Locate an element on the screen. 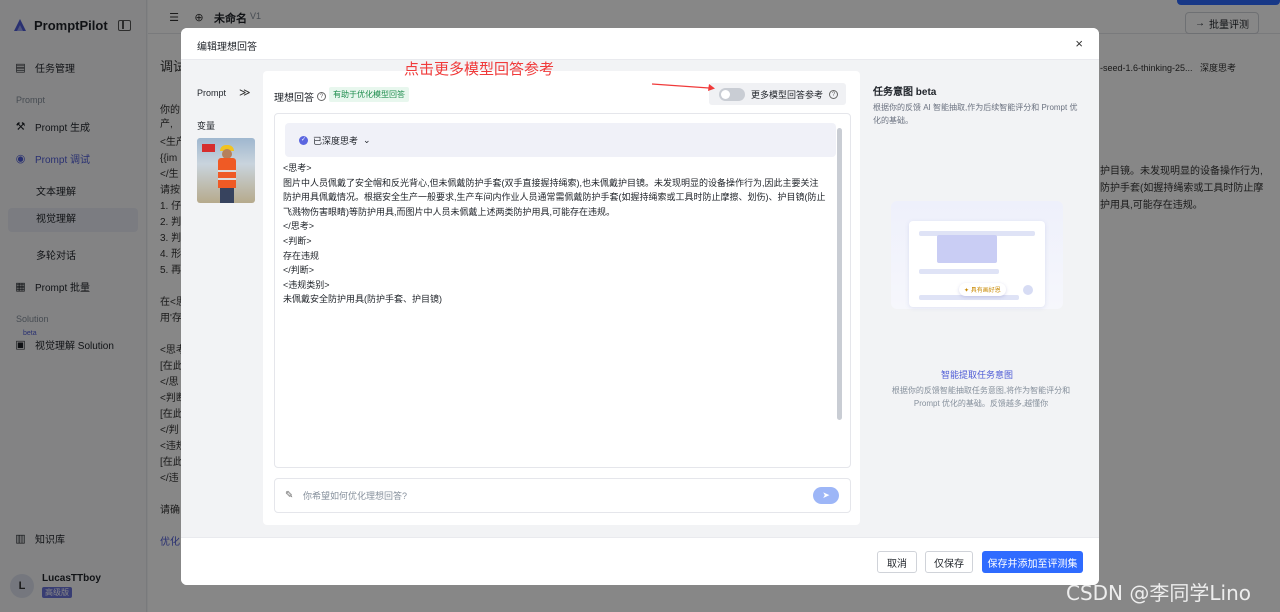  answer-line: <违规类别> is located at coordinates (306, 284).